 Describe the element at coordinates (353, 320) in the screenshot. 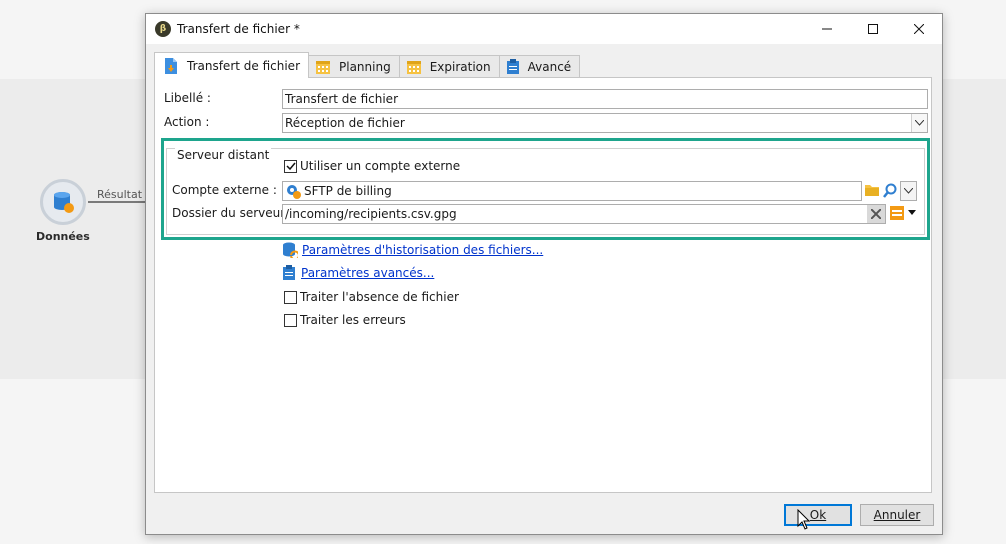

I see `option-label: Traiter les erreurs` at that location.